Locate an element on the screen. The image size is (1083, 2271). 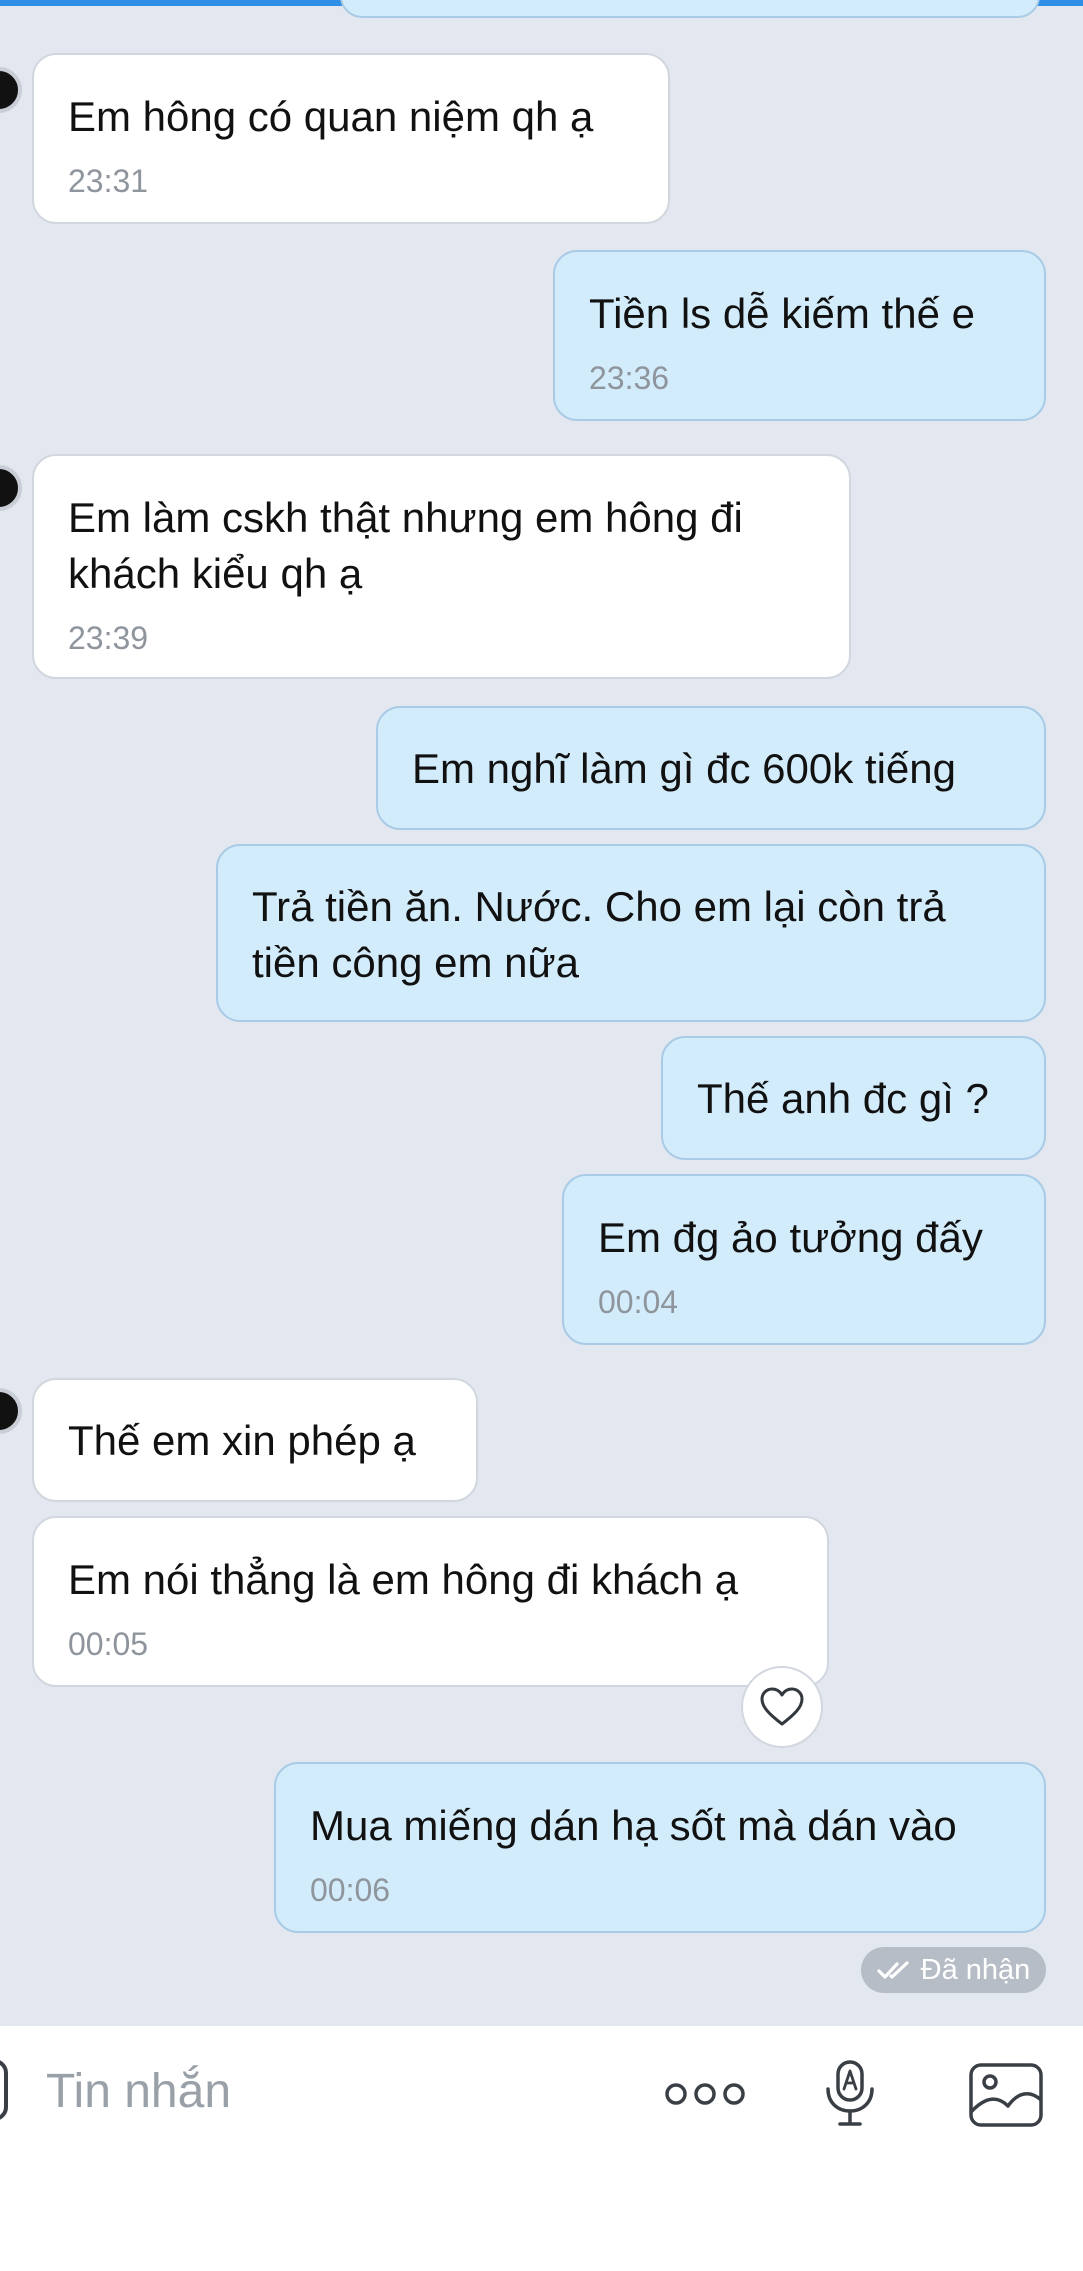
message-text: Em hông có quan niệm qh ạ is located at coordinates (331, 116).